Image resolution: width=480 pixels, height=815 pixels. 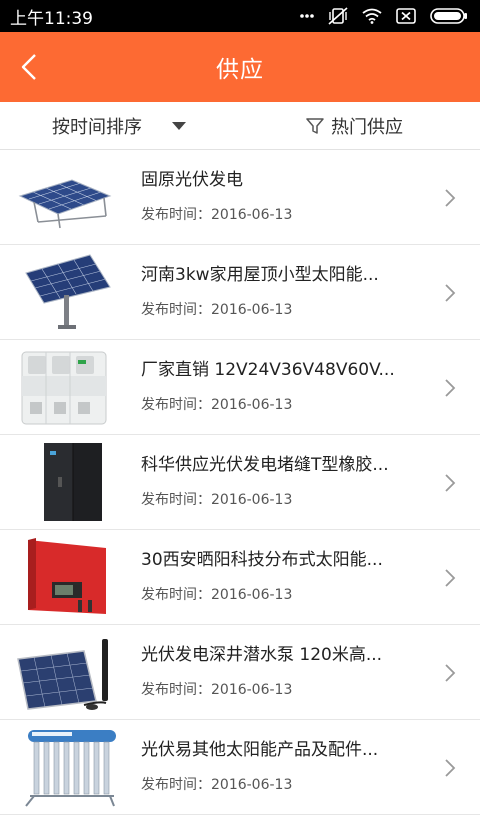 I want to click on chevron-left-icon, so click(x=28, y=67).